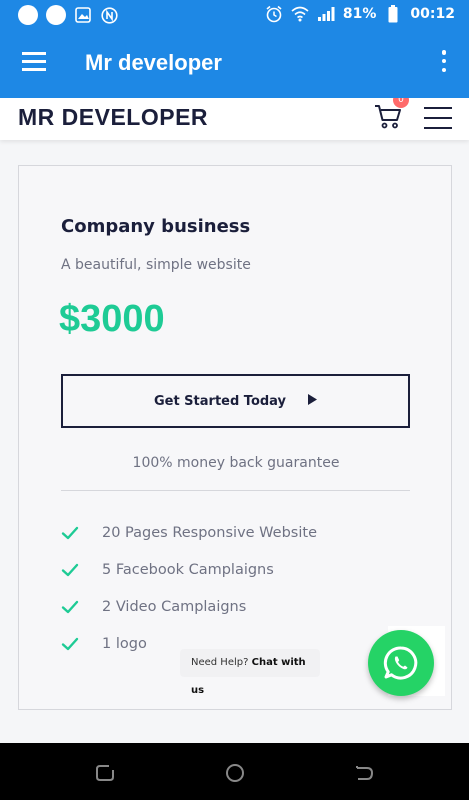 Image resolution: width=469 pixels, height=800 pixels. Describe the element at coordinates (313, 401) in the screenshot. I see `play-arrow-icon` at that location.